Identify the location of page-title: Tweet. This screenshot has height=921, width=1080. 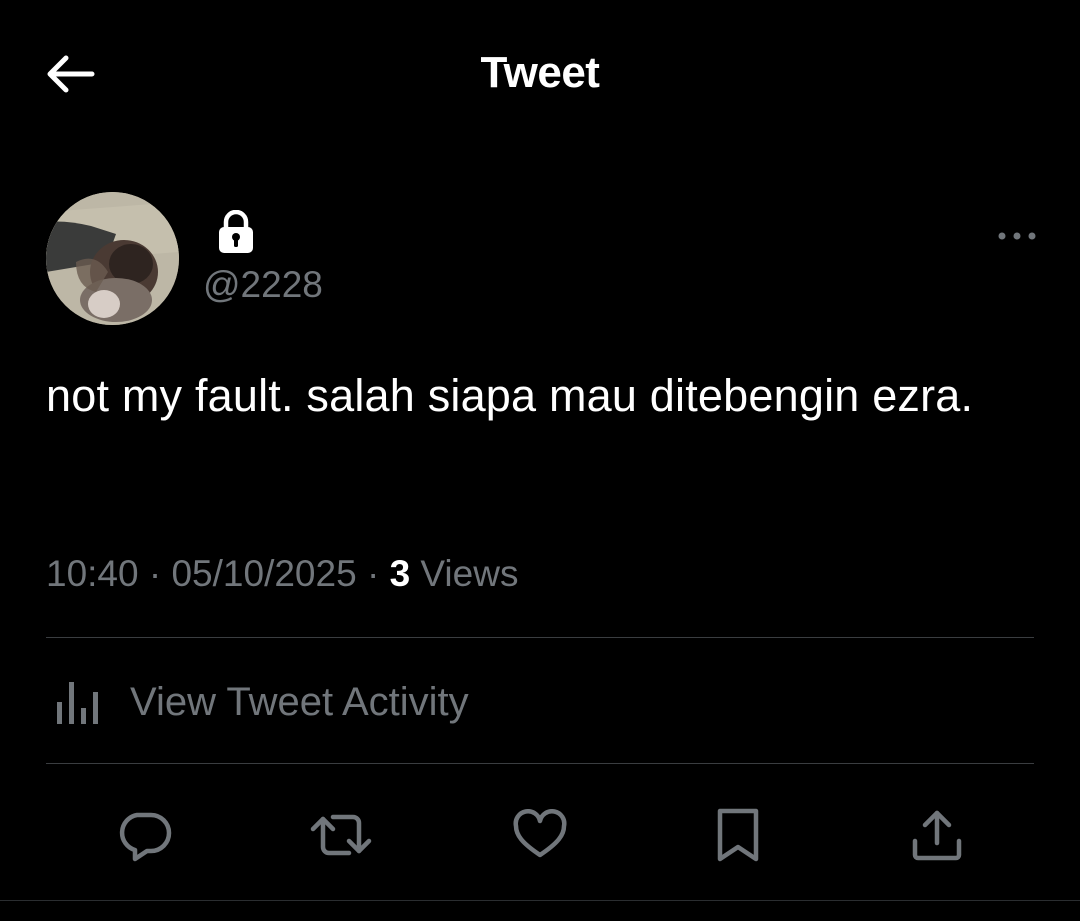
(540, 72).